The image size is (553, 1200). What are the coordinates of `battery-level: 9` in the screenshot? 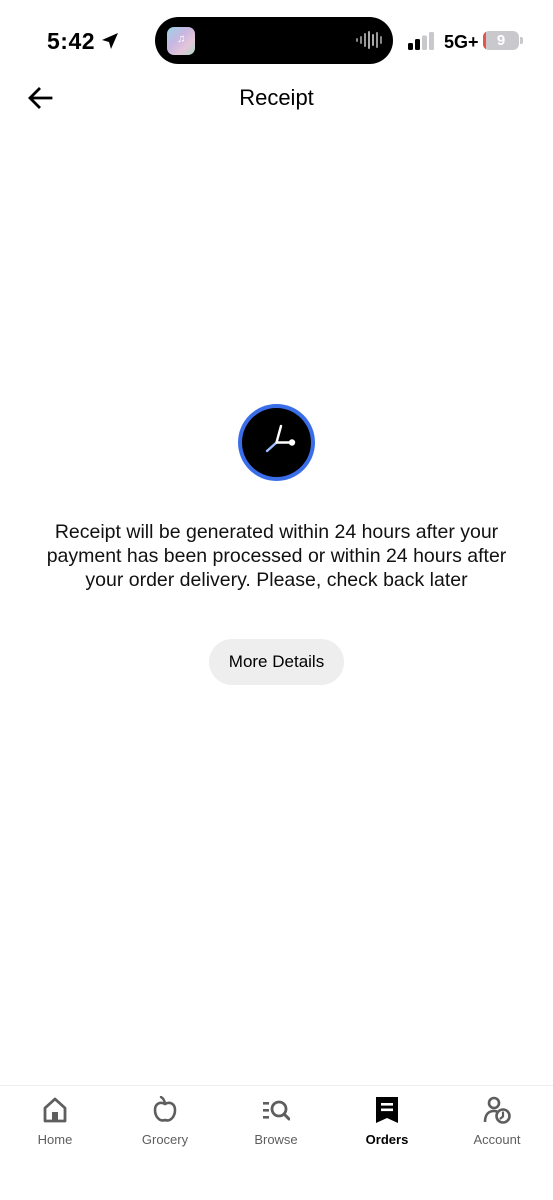 It's located at (501, 40).